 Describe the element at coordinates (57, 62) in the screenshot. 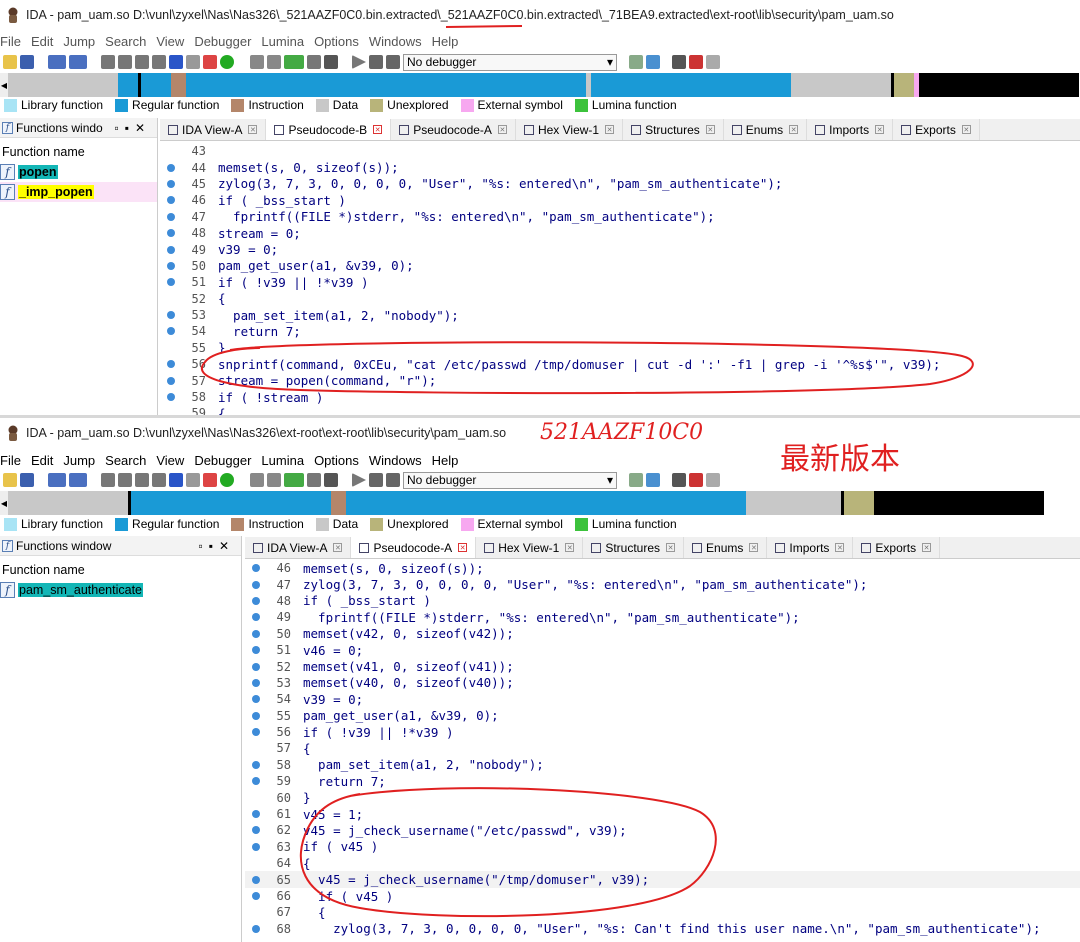

I see `back-icon` at that location.